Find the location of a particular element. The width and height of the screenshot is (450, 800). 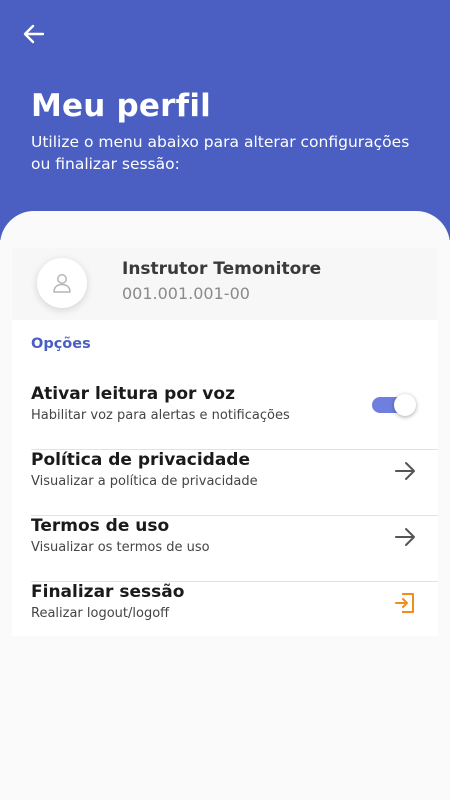

avatar is located at coordinates (62, 283).